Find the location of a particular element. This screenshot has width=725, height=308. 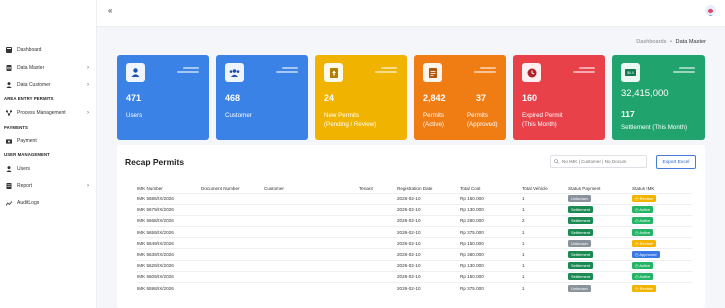

search-box is located at coordinates (598, 161).